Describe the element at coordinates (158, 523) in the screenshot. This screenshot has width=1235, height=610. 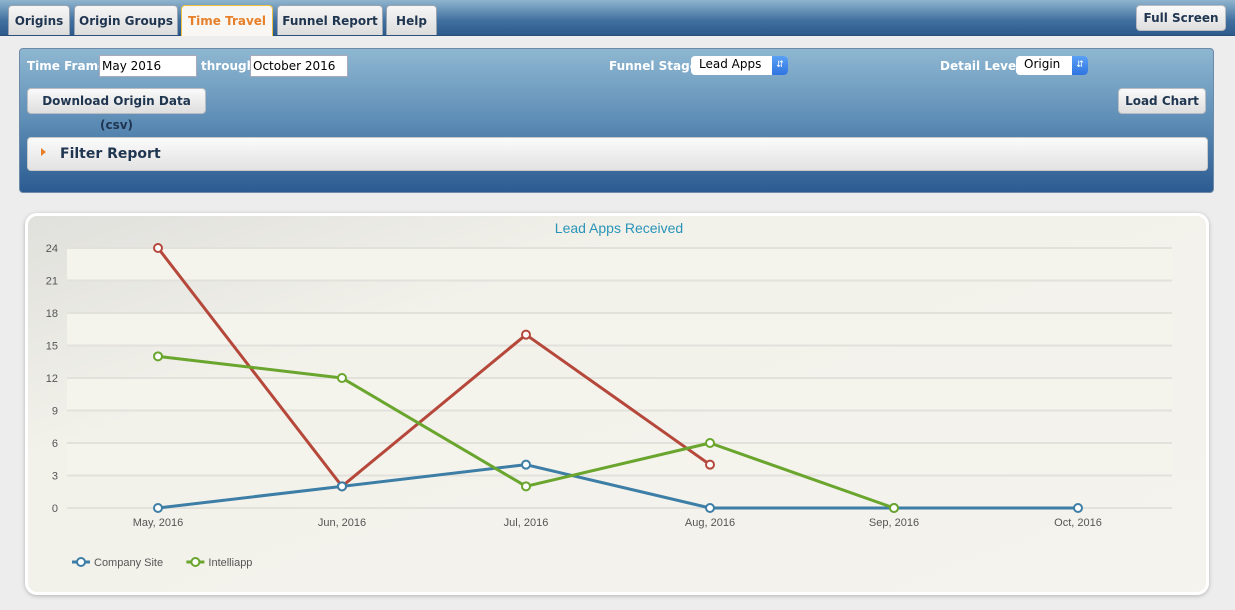
I see `x-tick-label: May, 2016` at that location.